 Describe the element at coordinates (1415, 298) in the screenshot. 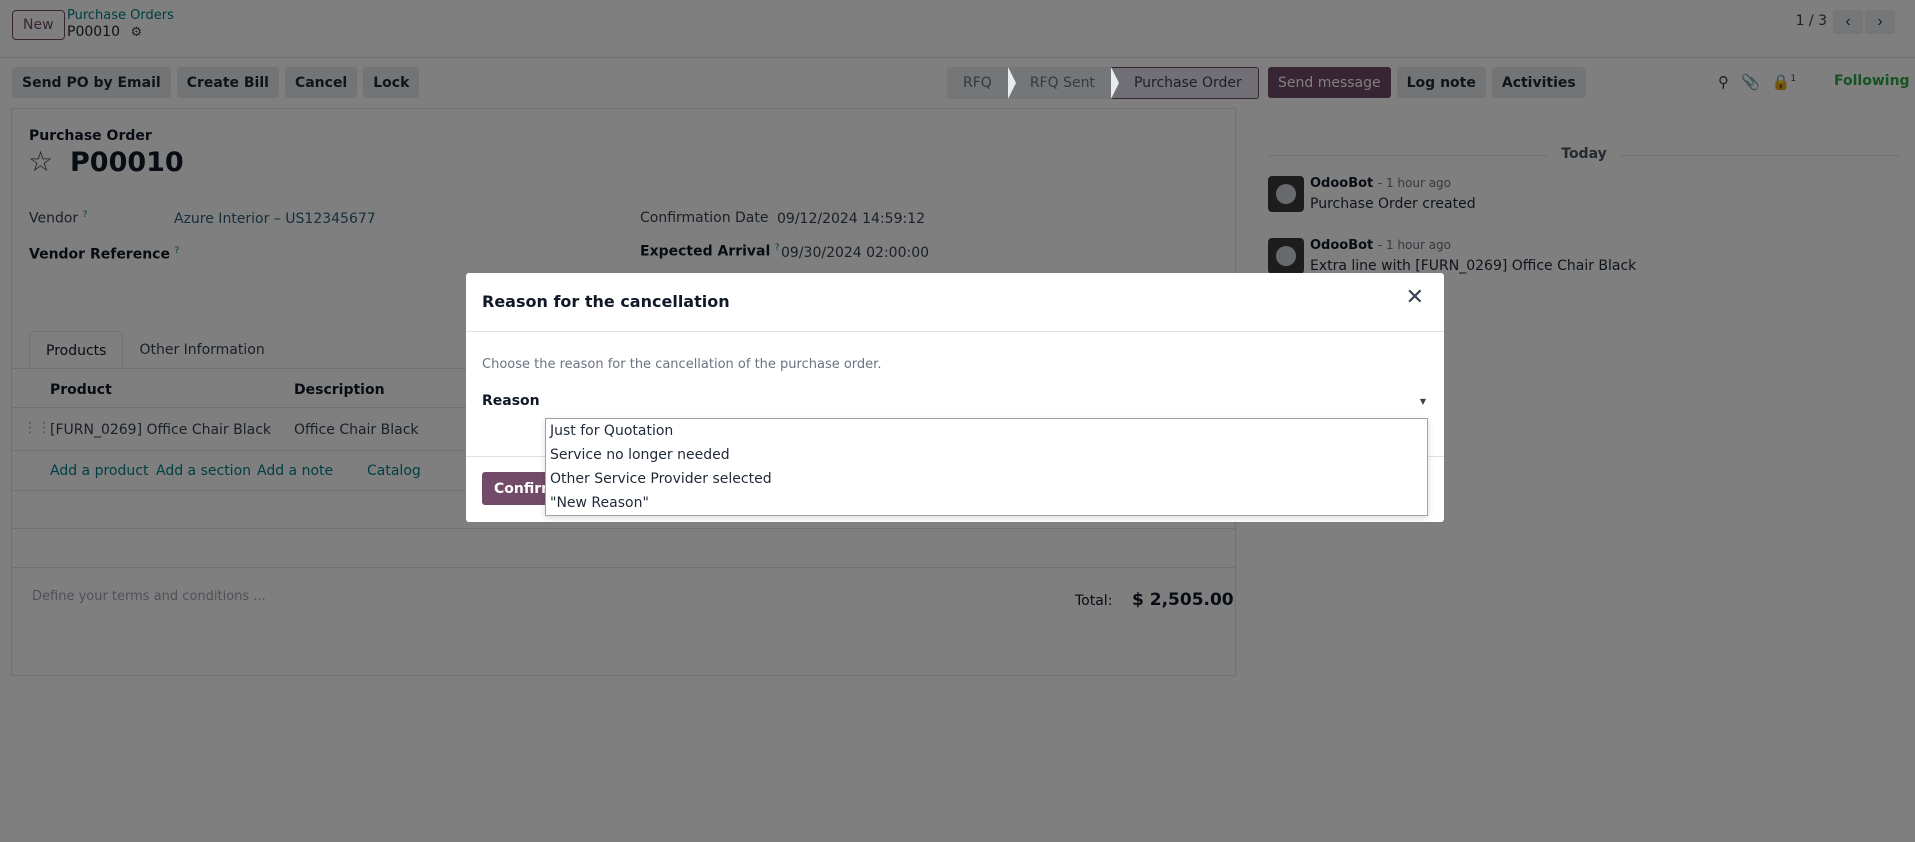

I see `close-icon: ✕` at that location.